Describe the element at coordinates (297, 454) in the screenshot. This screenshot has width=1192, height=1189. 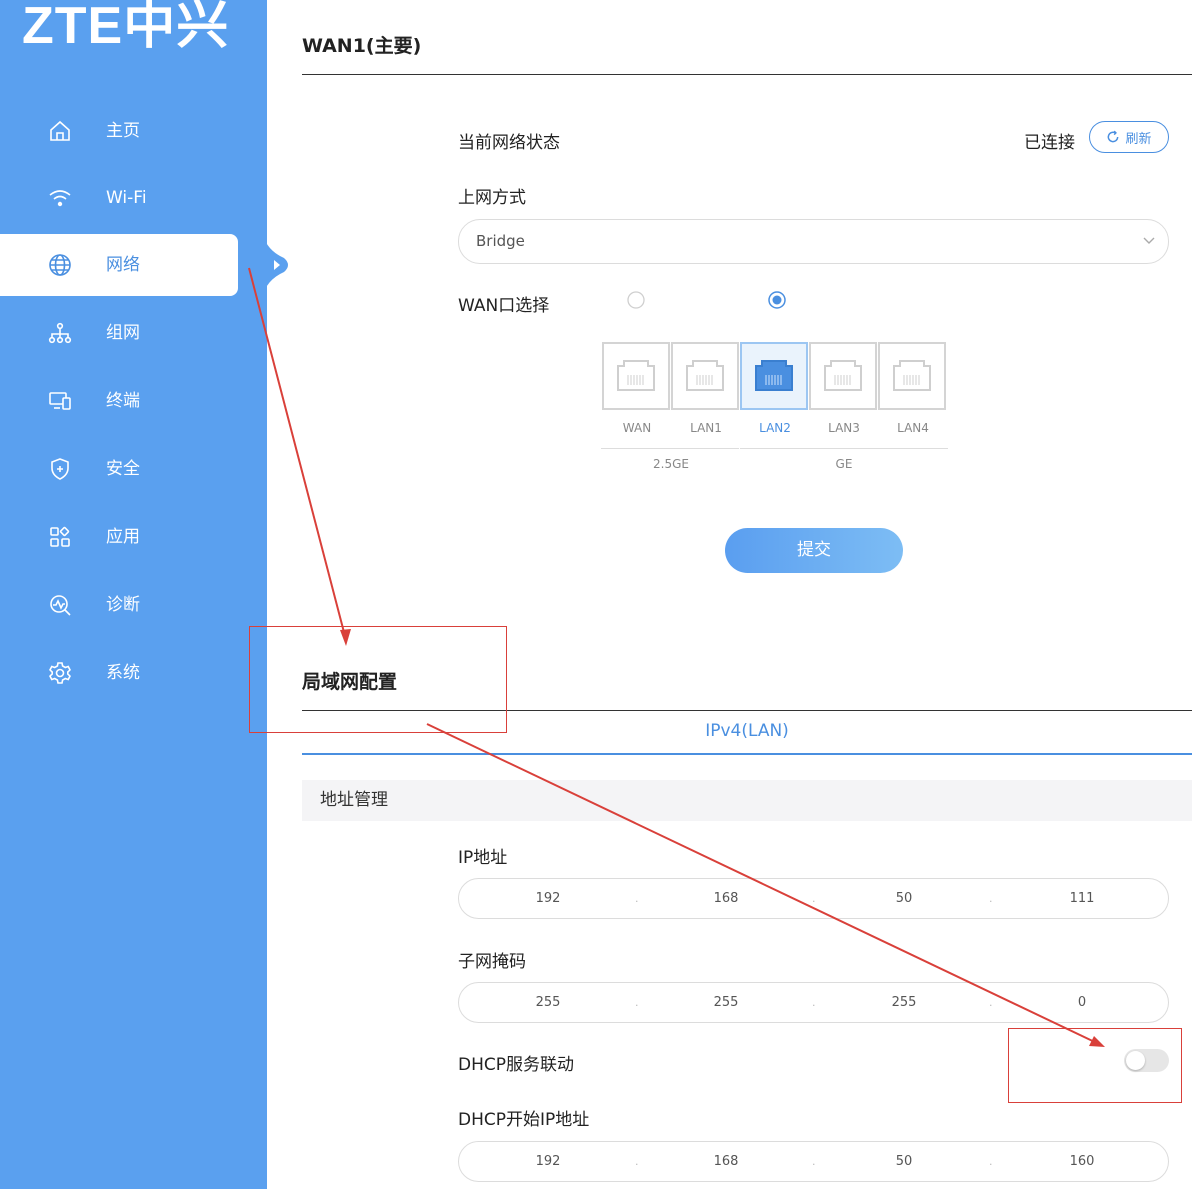
I see `annotation-arrow` at that location.